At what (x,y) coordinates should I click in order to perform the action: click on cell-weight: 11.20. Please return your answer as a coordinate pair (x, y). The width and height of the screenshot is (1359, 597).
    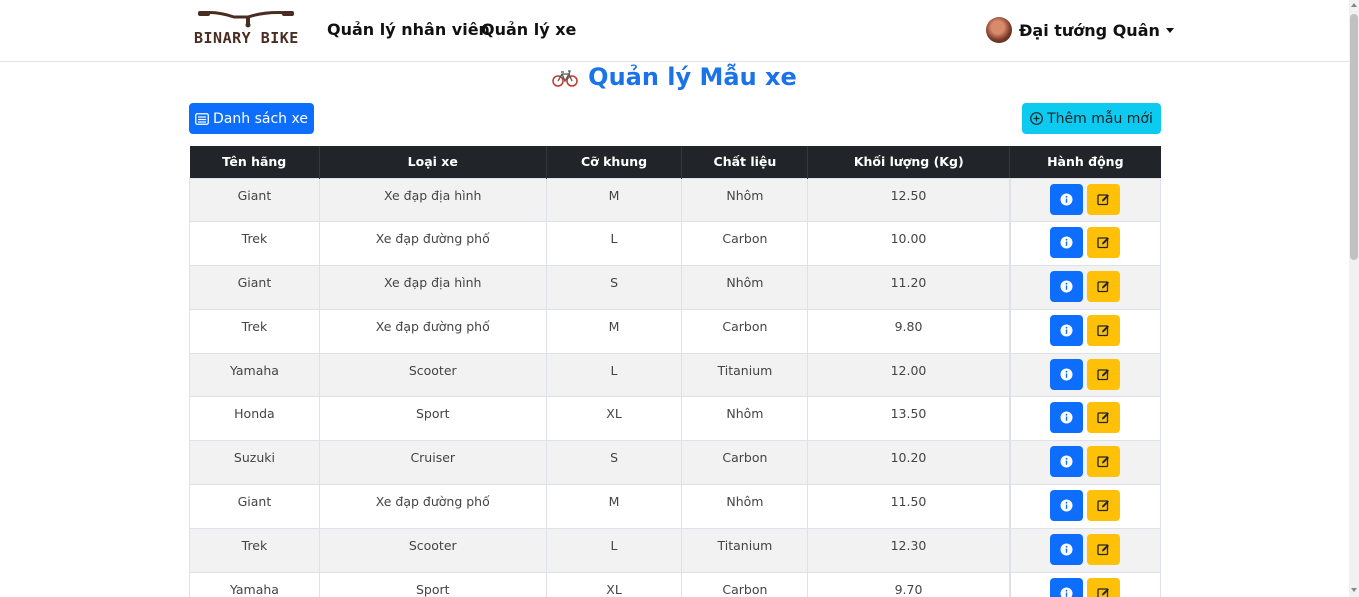
    Looking at the image, I should click on (909, 287).